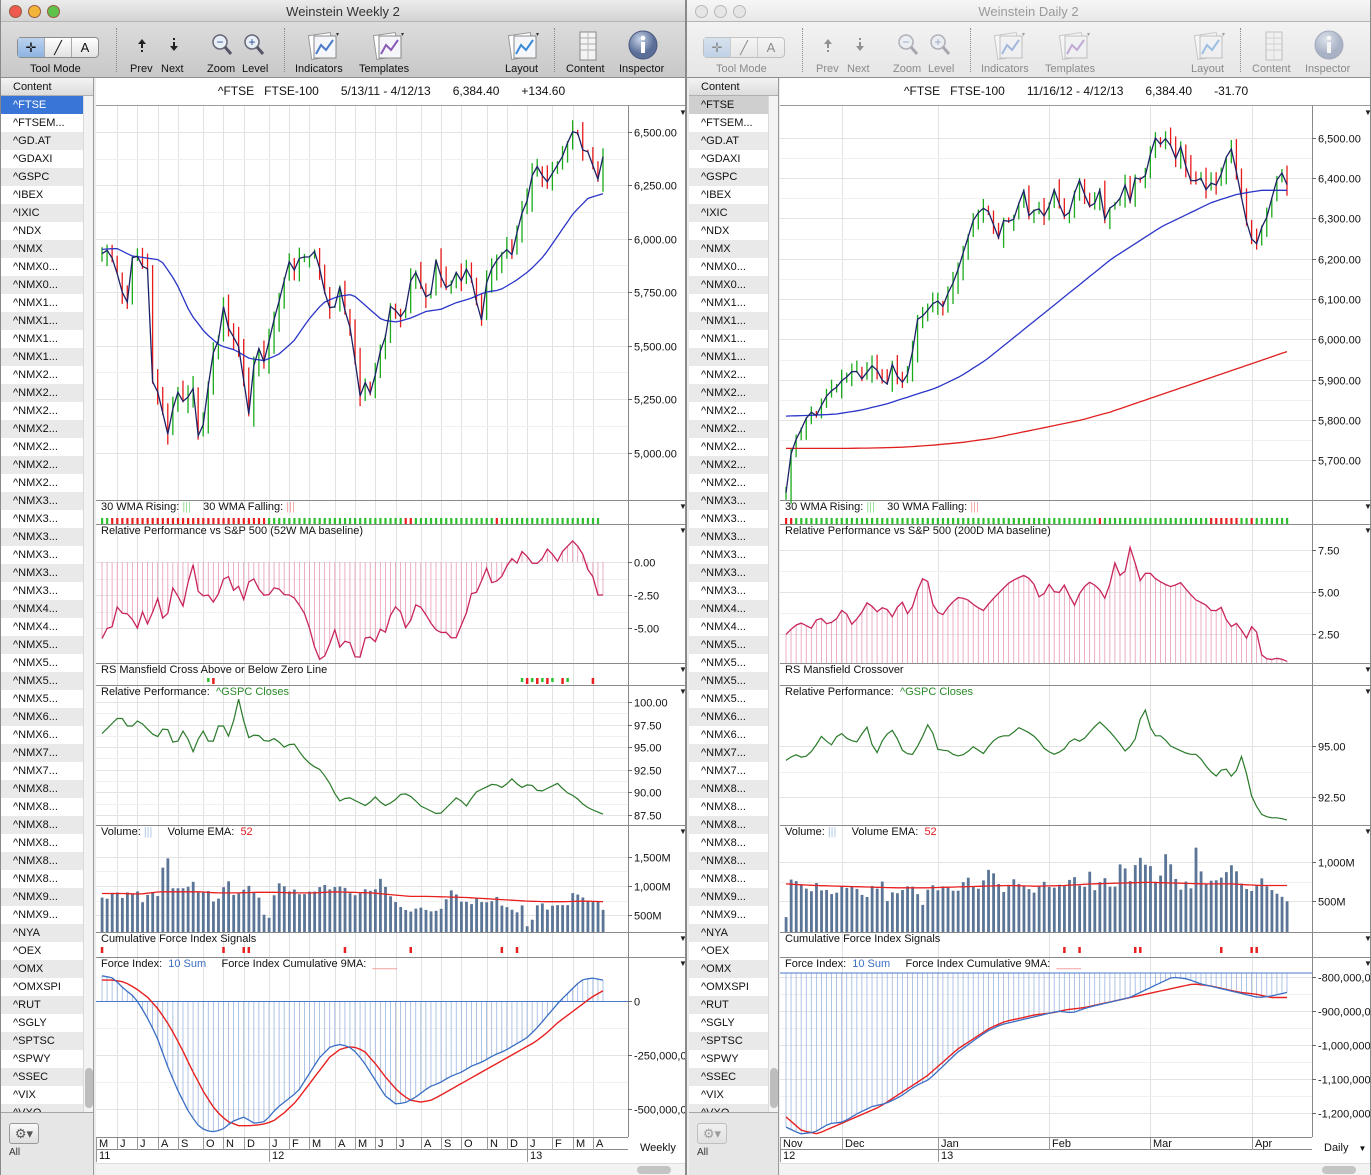 The height and width of the screenshot is (1175, 1371). Describe the element at coordinates (323, 45) in the screenshot. I see `indicators-icon` at that location.